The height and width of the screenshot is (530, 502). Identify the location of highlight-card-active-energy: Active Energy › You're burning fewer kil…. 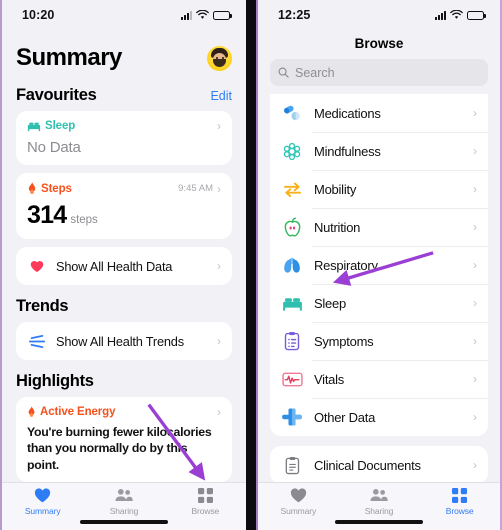
(124, 440).